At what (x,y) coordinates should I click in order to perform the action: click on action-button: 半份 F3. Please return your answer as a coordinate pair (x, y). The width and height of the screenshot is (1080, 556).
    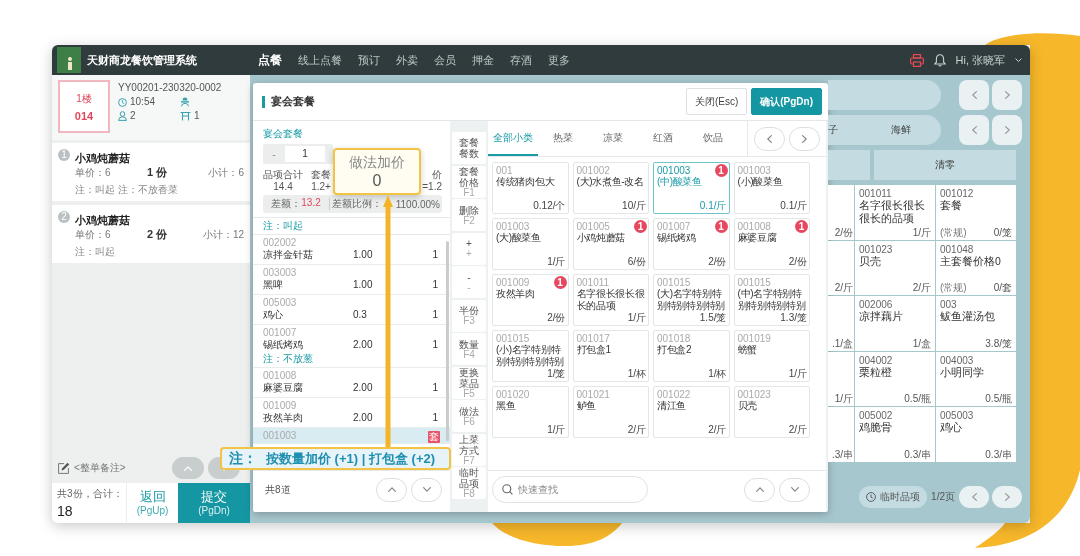
    Looking at the image, I should click on (469, 315).